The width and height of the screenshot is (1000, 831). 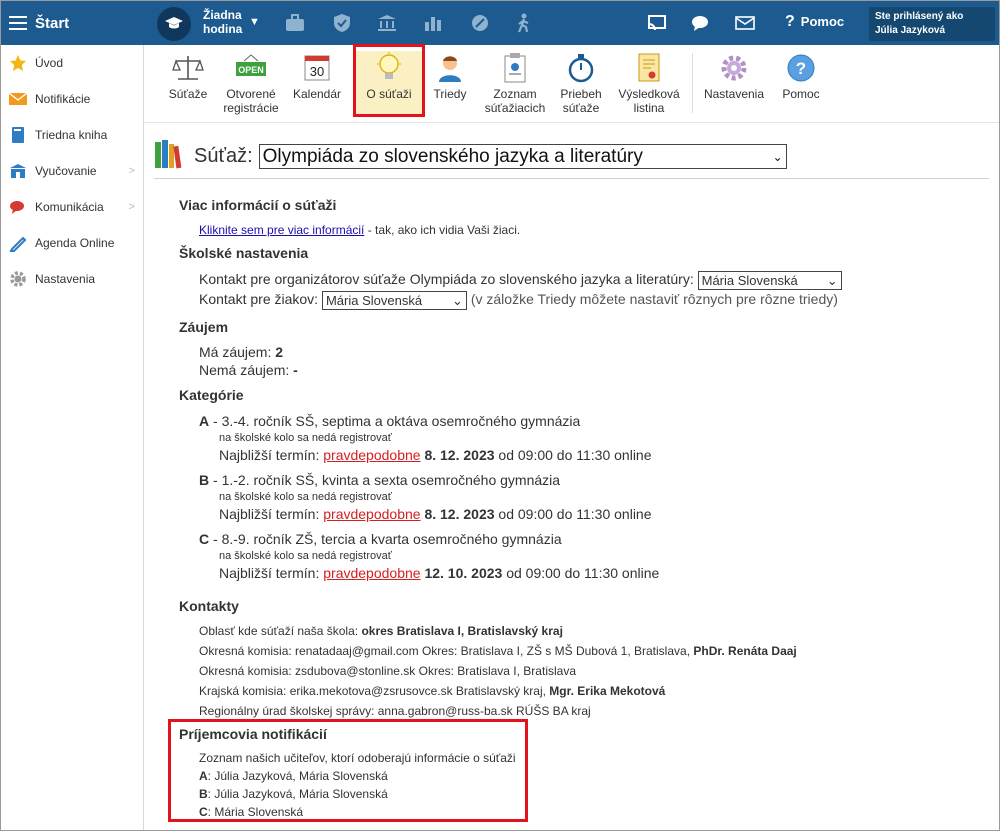 I want to click on pen-icon, so click(x=18, y=243).